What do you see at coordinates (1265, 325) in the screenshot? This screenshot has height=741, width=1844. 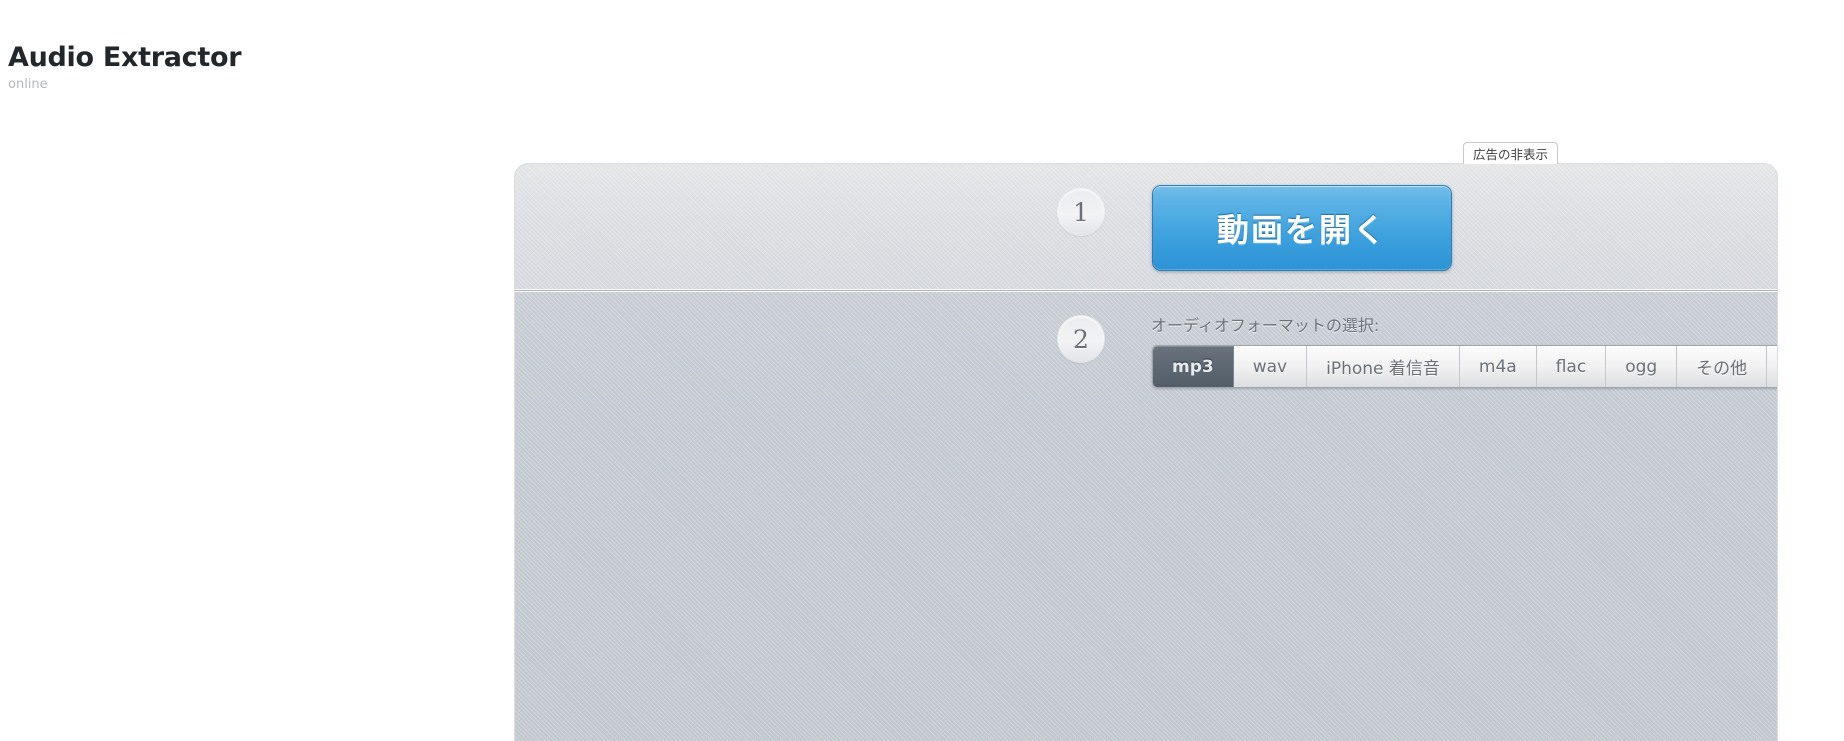 I see `format-section-label: オーディオフォーマットの選択:` at bounding box center [1265, 325].